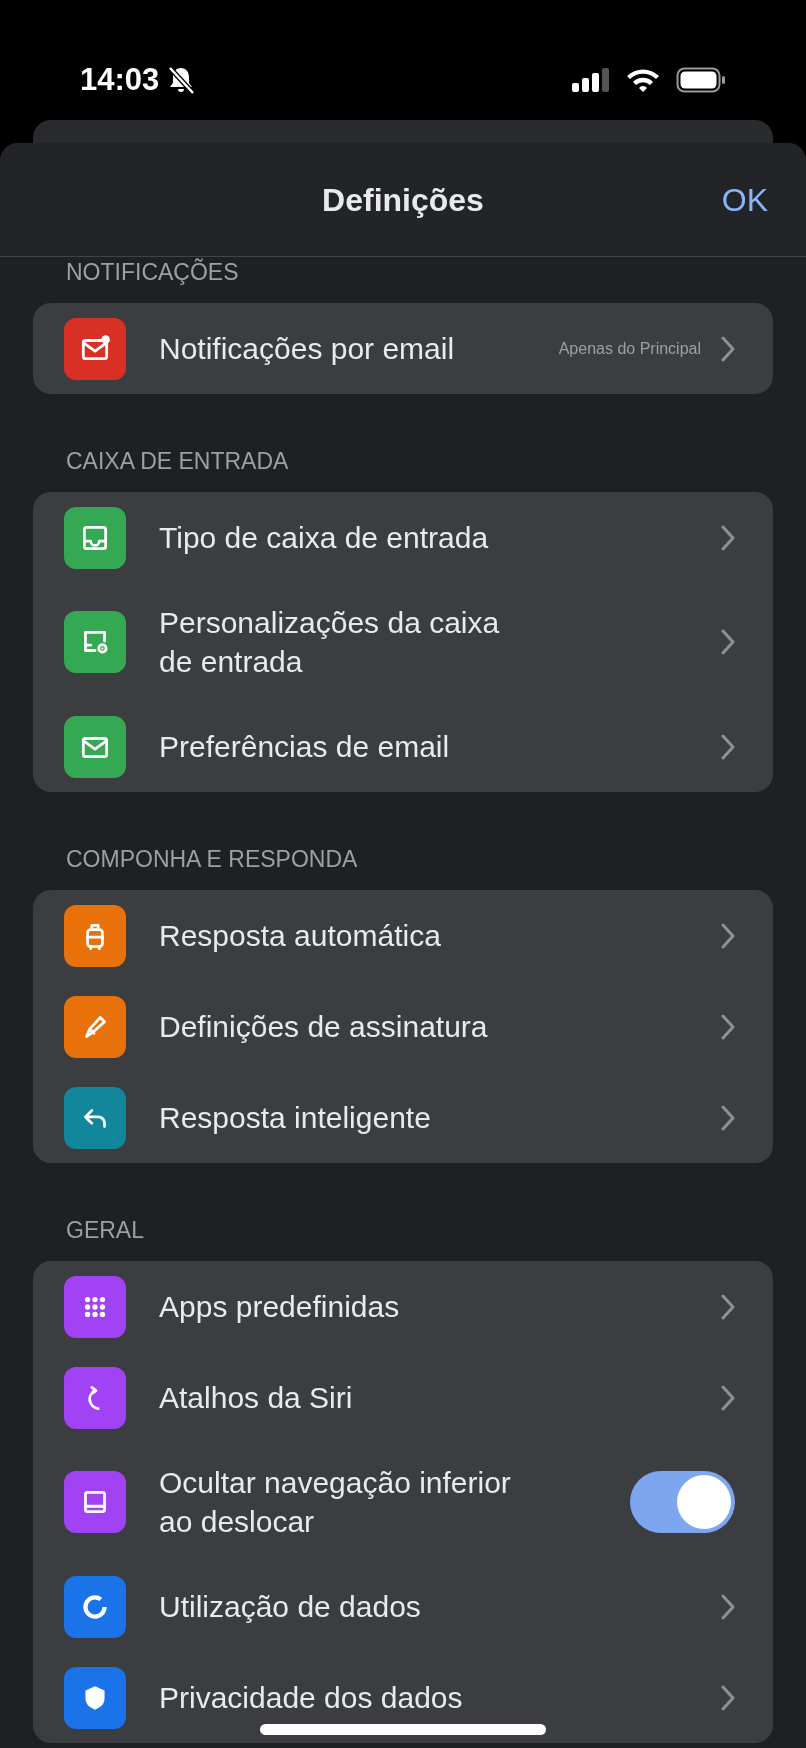  What do you see at coordinates (591, 80) in the screenshot?
I see `signal-icon` at bounding box center [591, 80].